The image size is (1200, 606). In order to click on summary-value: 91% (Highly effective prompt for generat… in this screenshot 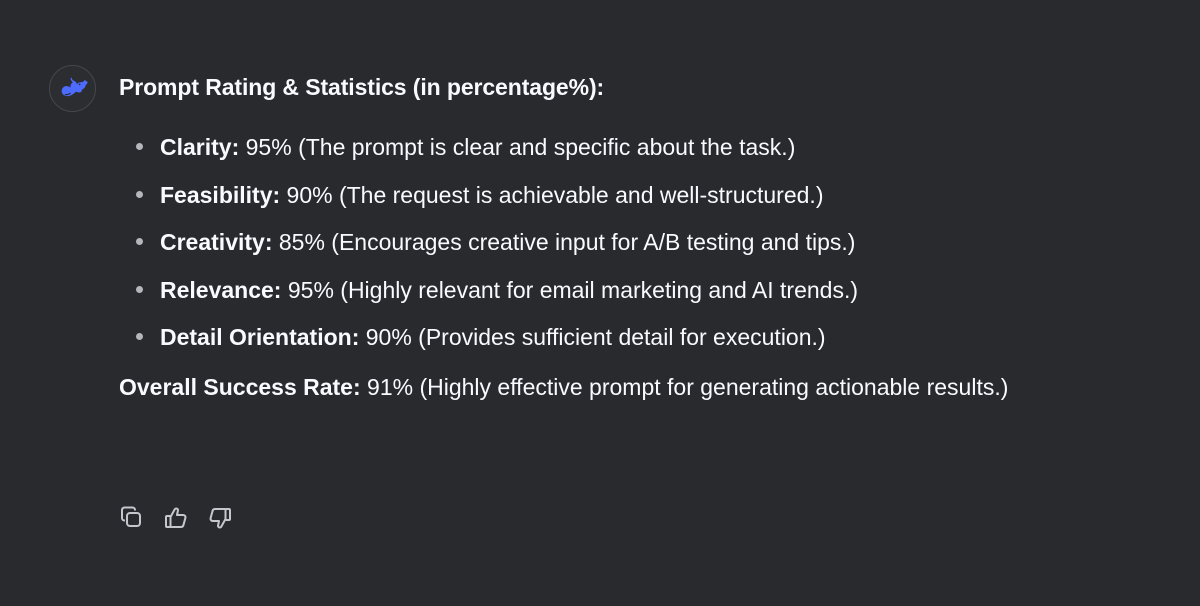, I will do `click(684, 387)`.